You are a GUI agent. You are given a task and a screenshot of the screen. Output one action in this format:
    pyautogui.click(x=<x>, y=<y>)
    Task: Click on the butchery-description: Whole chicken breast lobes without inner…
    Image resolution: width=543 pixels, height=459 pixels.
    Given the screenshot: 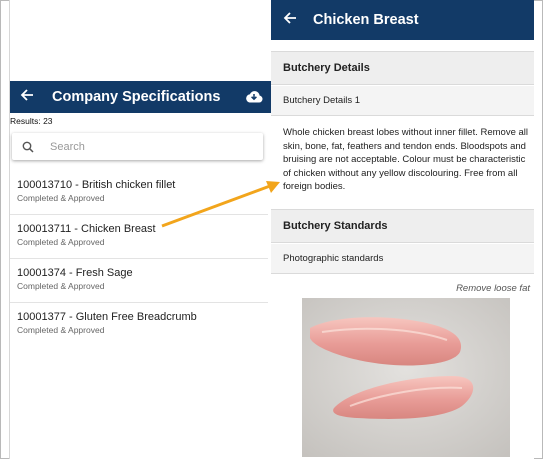 What is the action you would take?
    pyautogui.click(x=406, y=160)
    